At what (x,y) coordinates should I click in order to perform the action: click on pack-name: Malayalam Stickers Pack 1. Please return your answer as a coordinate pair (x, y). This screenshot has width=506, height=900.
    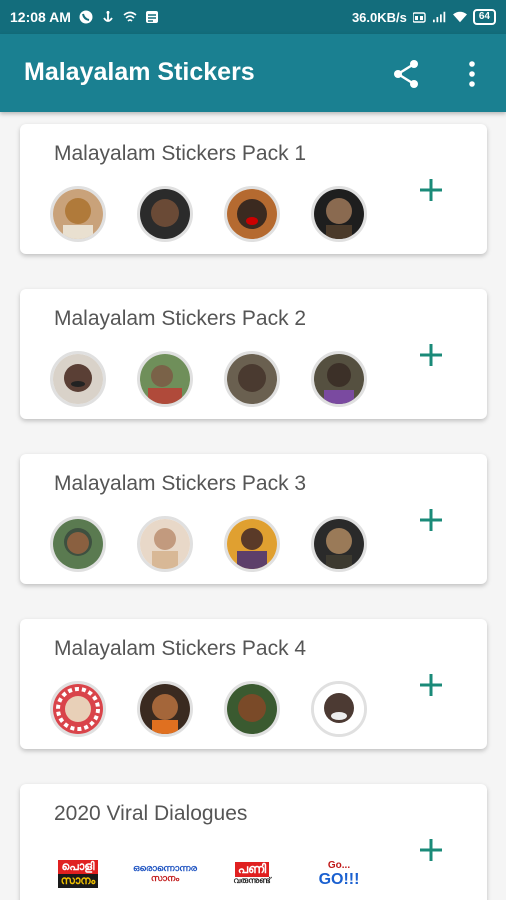
    Looking at the image, I should click on (180, 153).